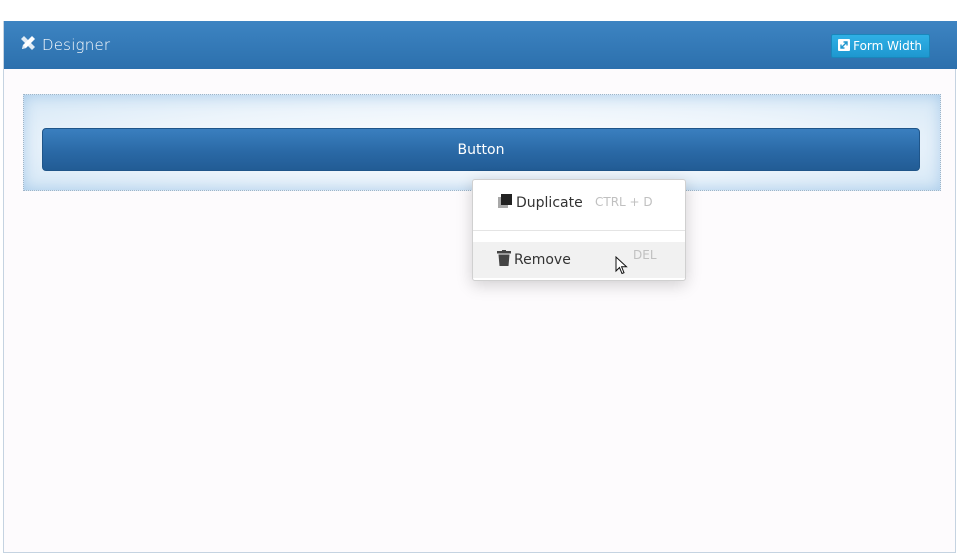 The height and width of the screenshot is (556, 961). What do you see at coordinates (31, 45) in the screenshot?
I see `pencil-ruler-icon` at bounding box center [31, 45].